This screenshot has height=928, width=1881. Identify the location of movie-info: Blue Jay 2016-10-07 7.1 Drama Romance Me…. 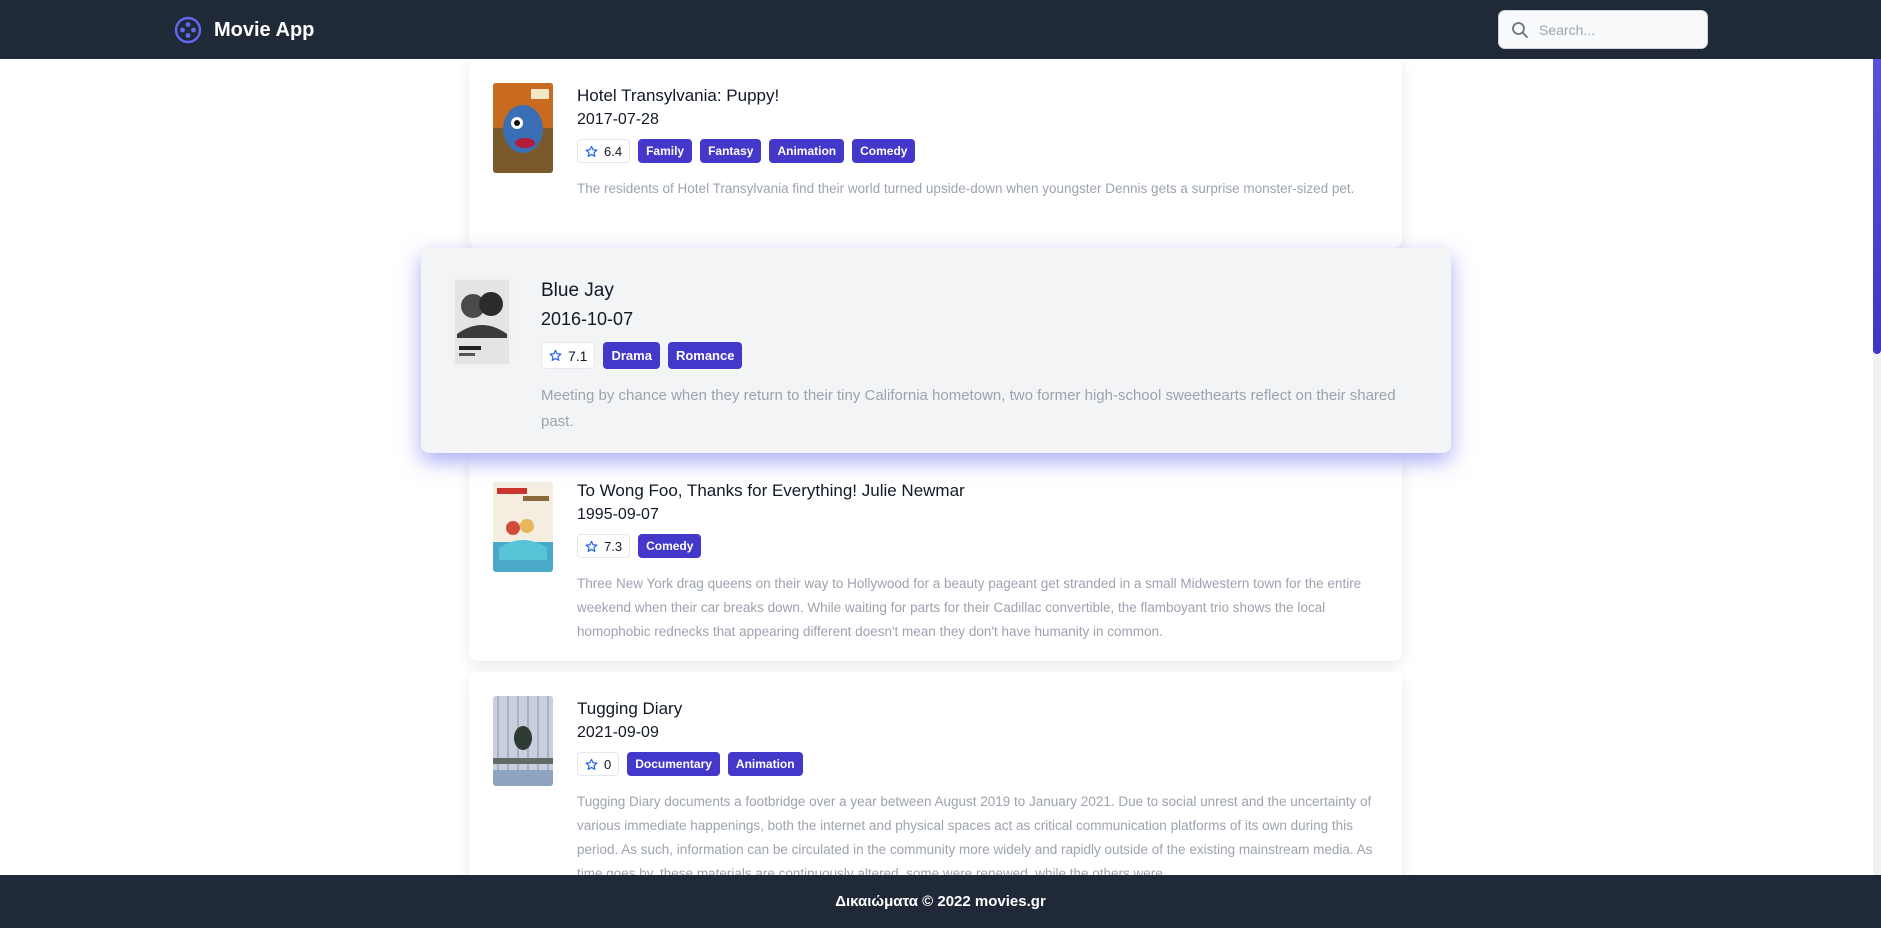
(981, 356).